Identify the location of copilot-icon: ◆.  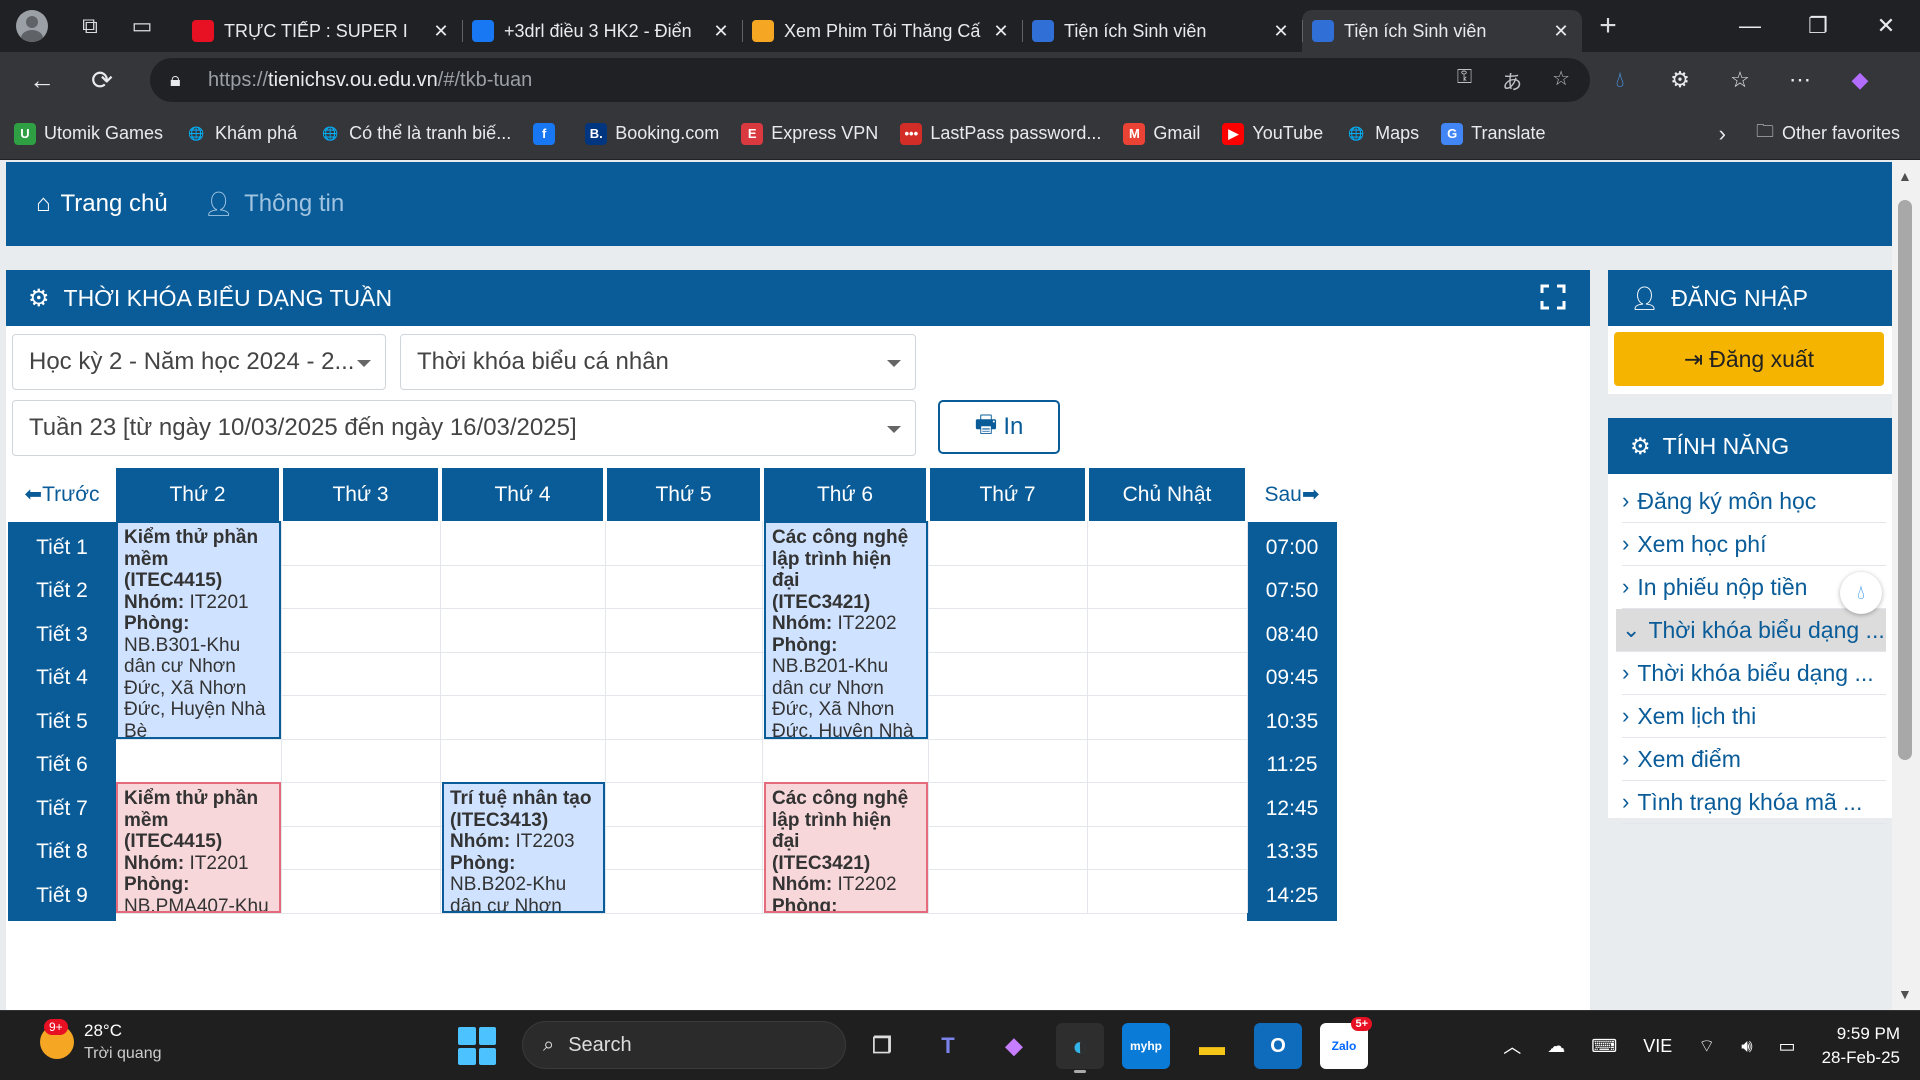
(1860, 80).